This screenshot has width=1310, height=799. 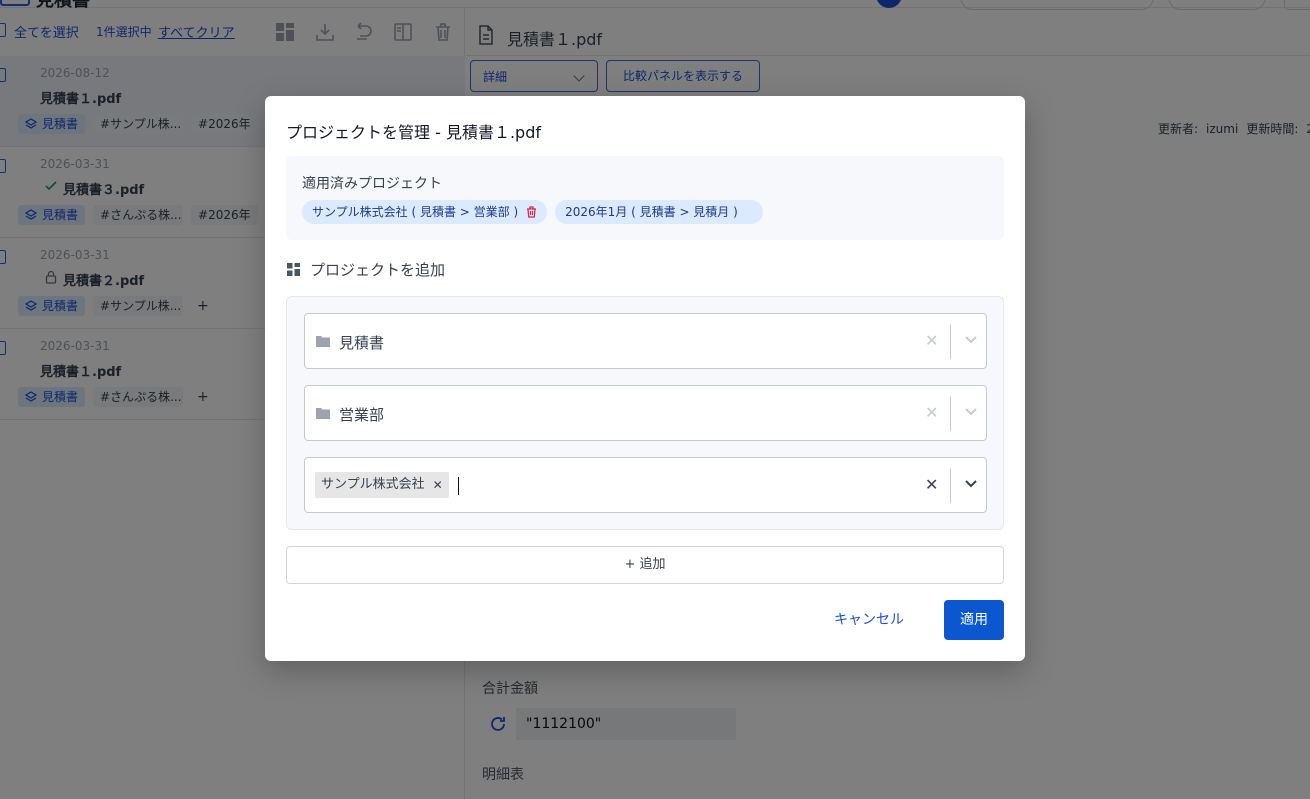 I want to click on delete-icon, so click(x=531, y=212).